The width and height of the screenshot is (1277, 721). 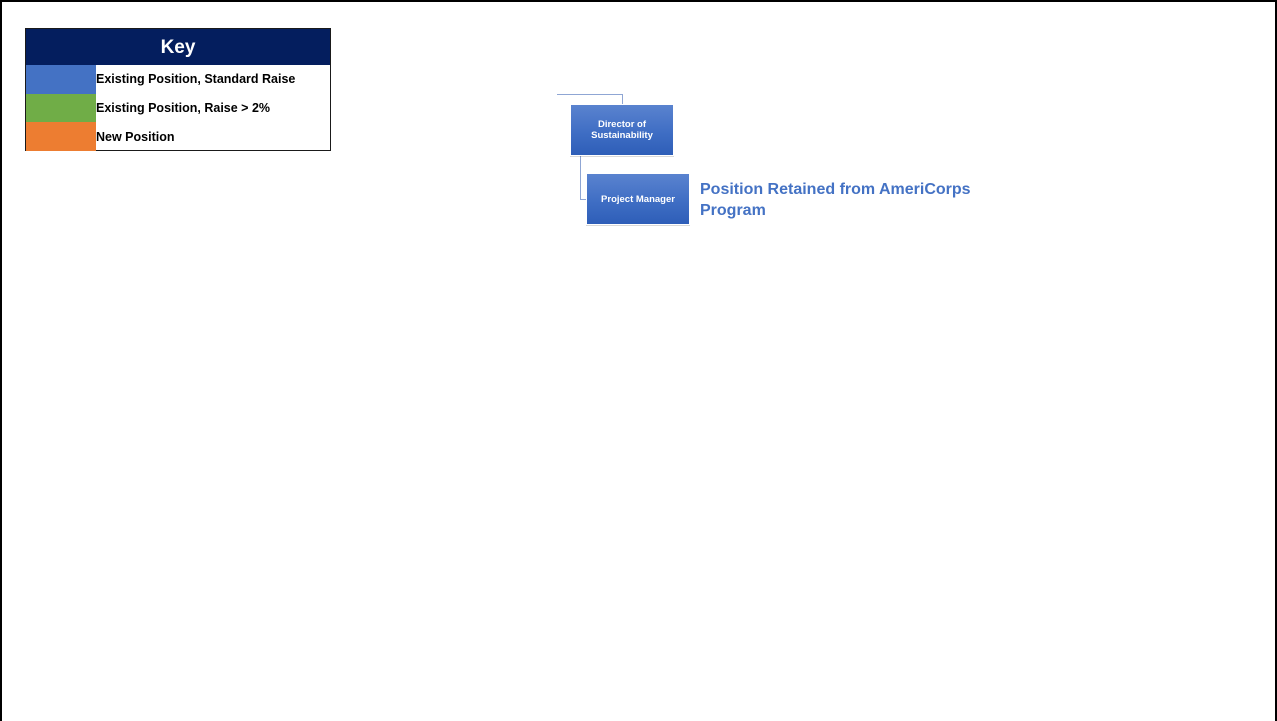 I want to click on legend-item-new-position: New Position, so click(x=178, y=137).